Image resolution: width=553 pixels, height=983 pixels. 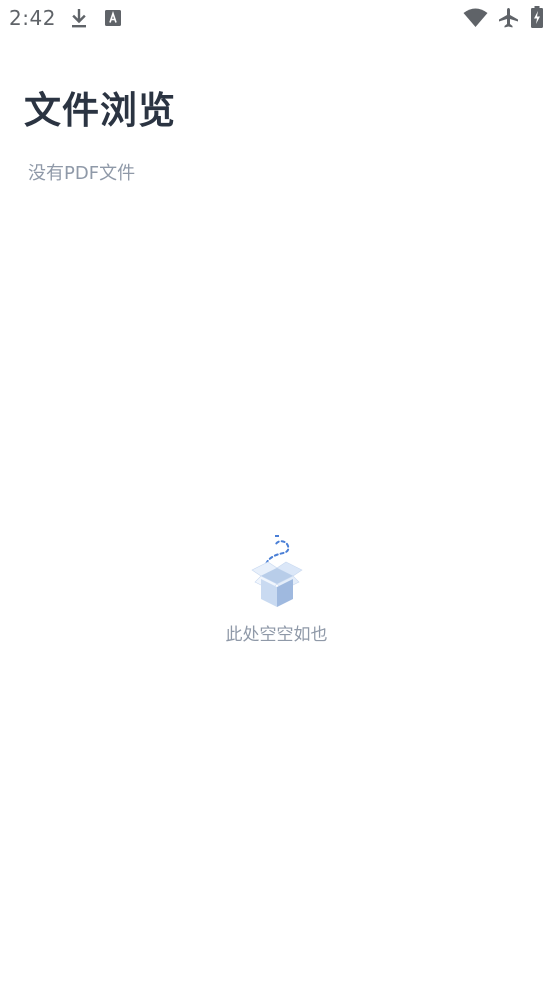 What do you see at coordinates (82, 173) in the screenshot?
I see `empty-hint-text: 没有PDF文件` at bounding box center [82, 173].